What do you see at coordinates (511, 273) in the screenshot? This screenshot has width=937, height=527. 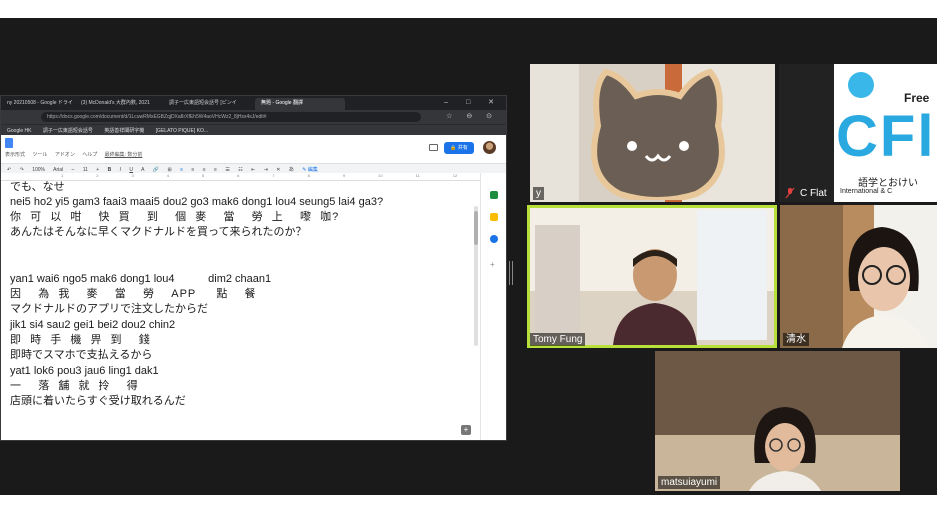 I see `split-view-handle` at bounding box center [511, 273].